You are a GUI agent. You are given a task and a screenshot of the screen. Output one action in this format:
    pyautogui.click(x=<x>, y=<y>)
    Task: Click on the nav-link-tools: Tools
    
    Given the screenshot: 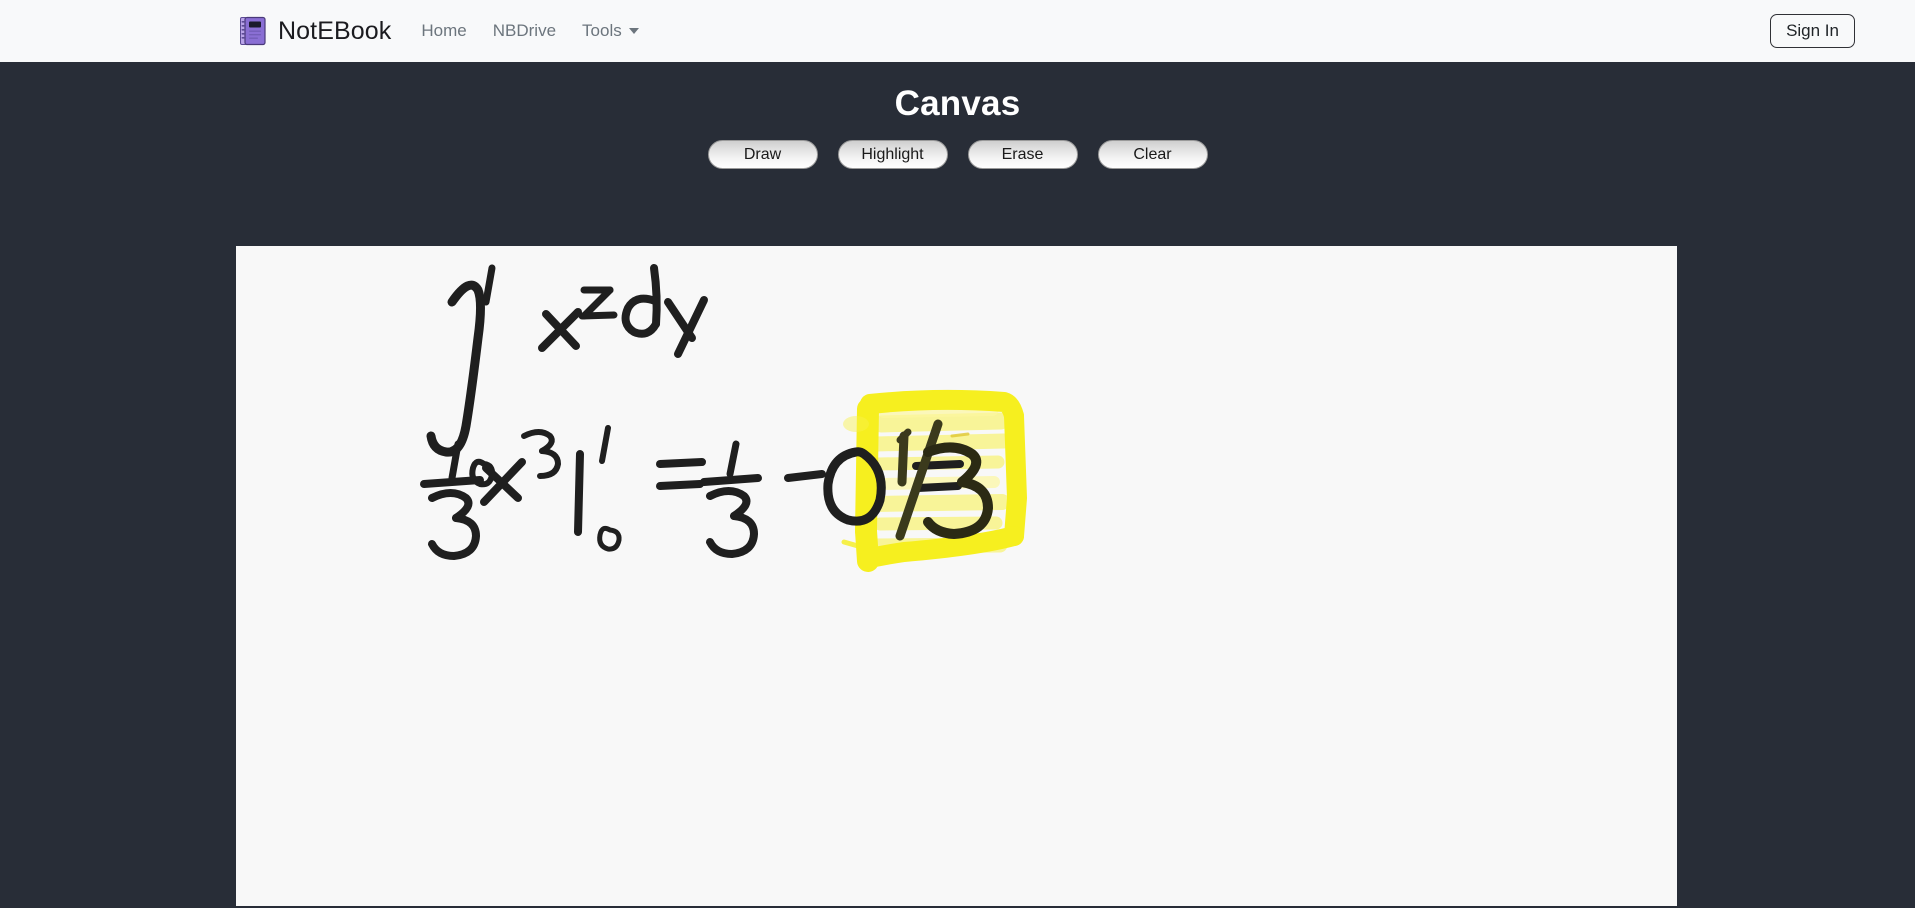 What is the action you would take?
    pyautogui.click(x=610, y=31)
    